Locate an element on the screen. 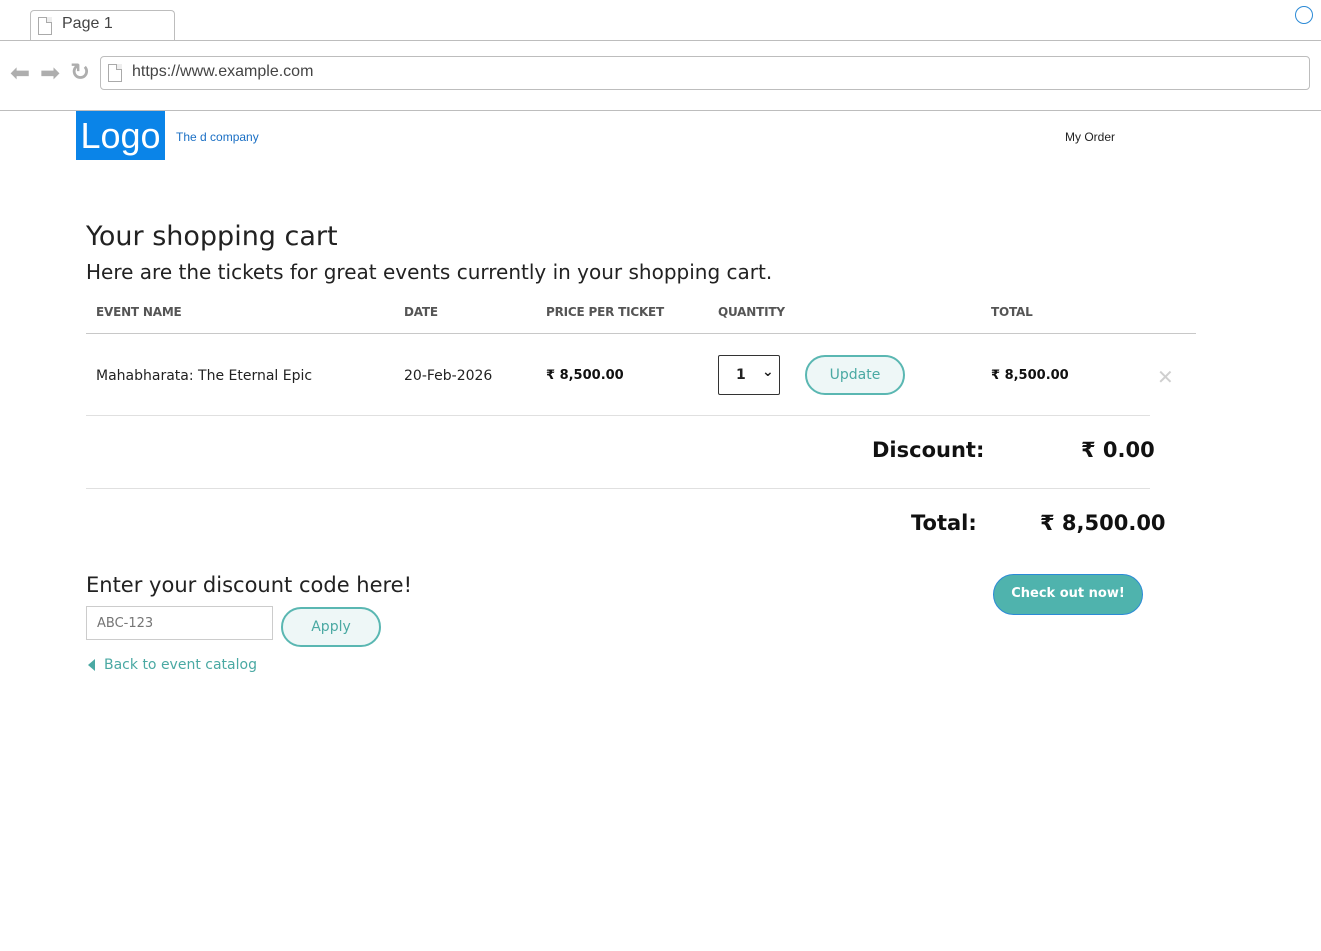 The image size is (1321, 951). tab-page-icon is located at coordinates (45, 26).